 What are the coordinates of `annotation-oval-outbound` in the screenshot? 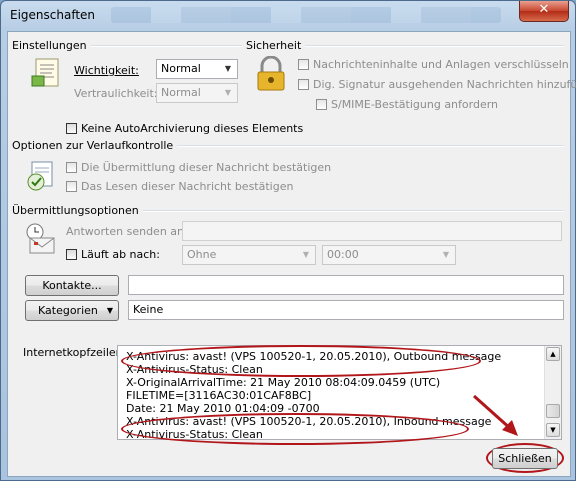 It's located at (301, 361).